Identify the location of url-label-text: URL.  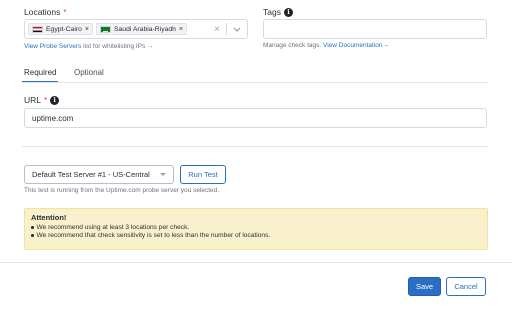
(33, 100).